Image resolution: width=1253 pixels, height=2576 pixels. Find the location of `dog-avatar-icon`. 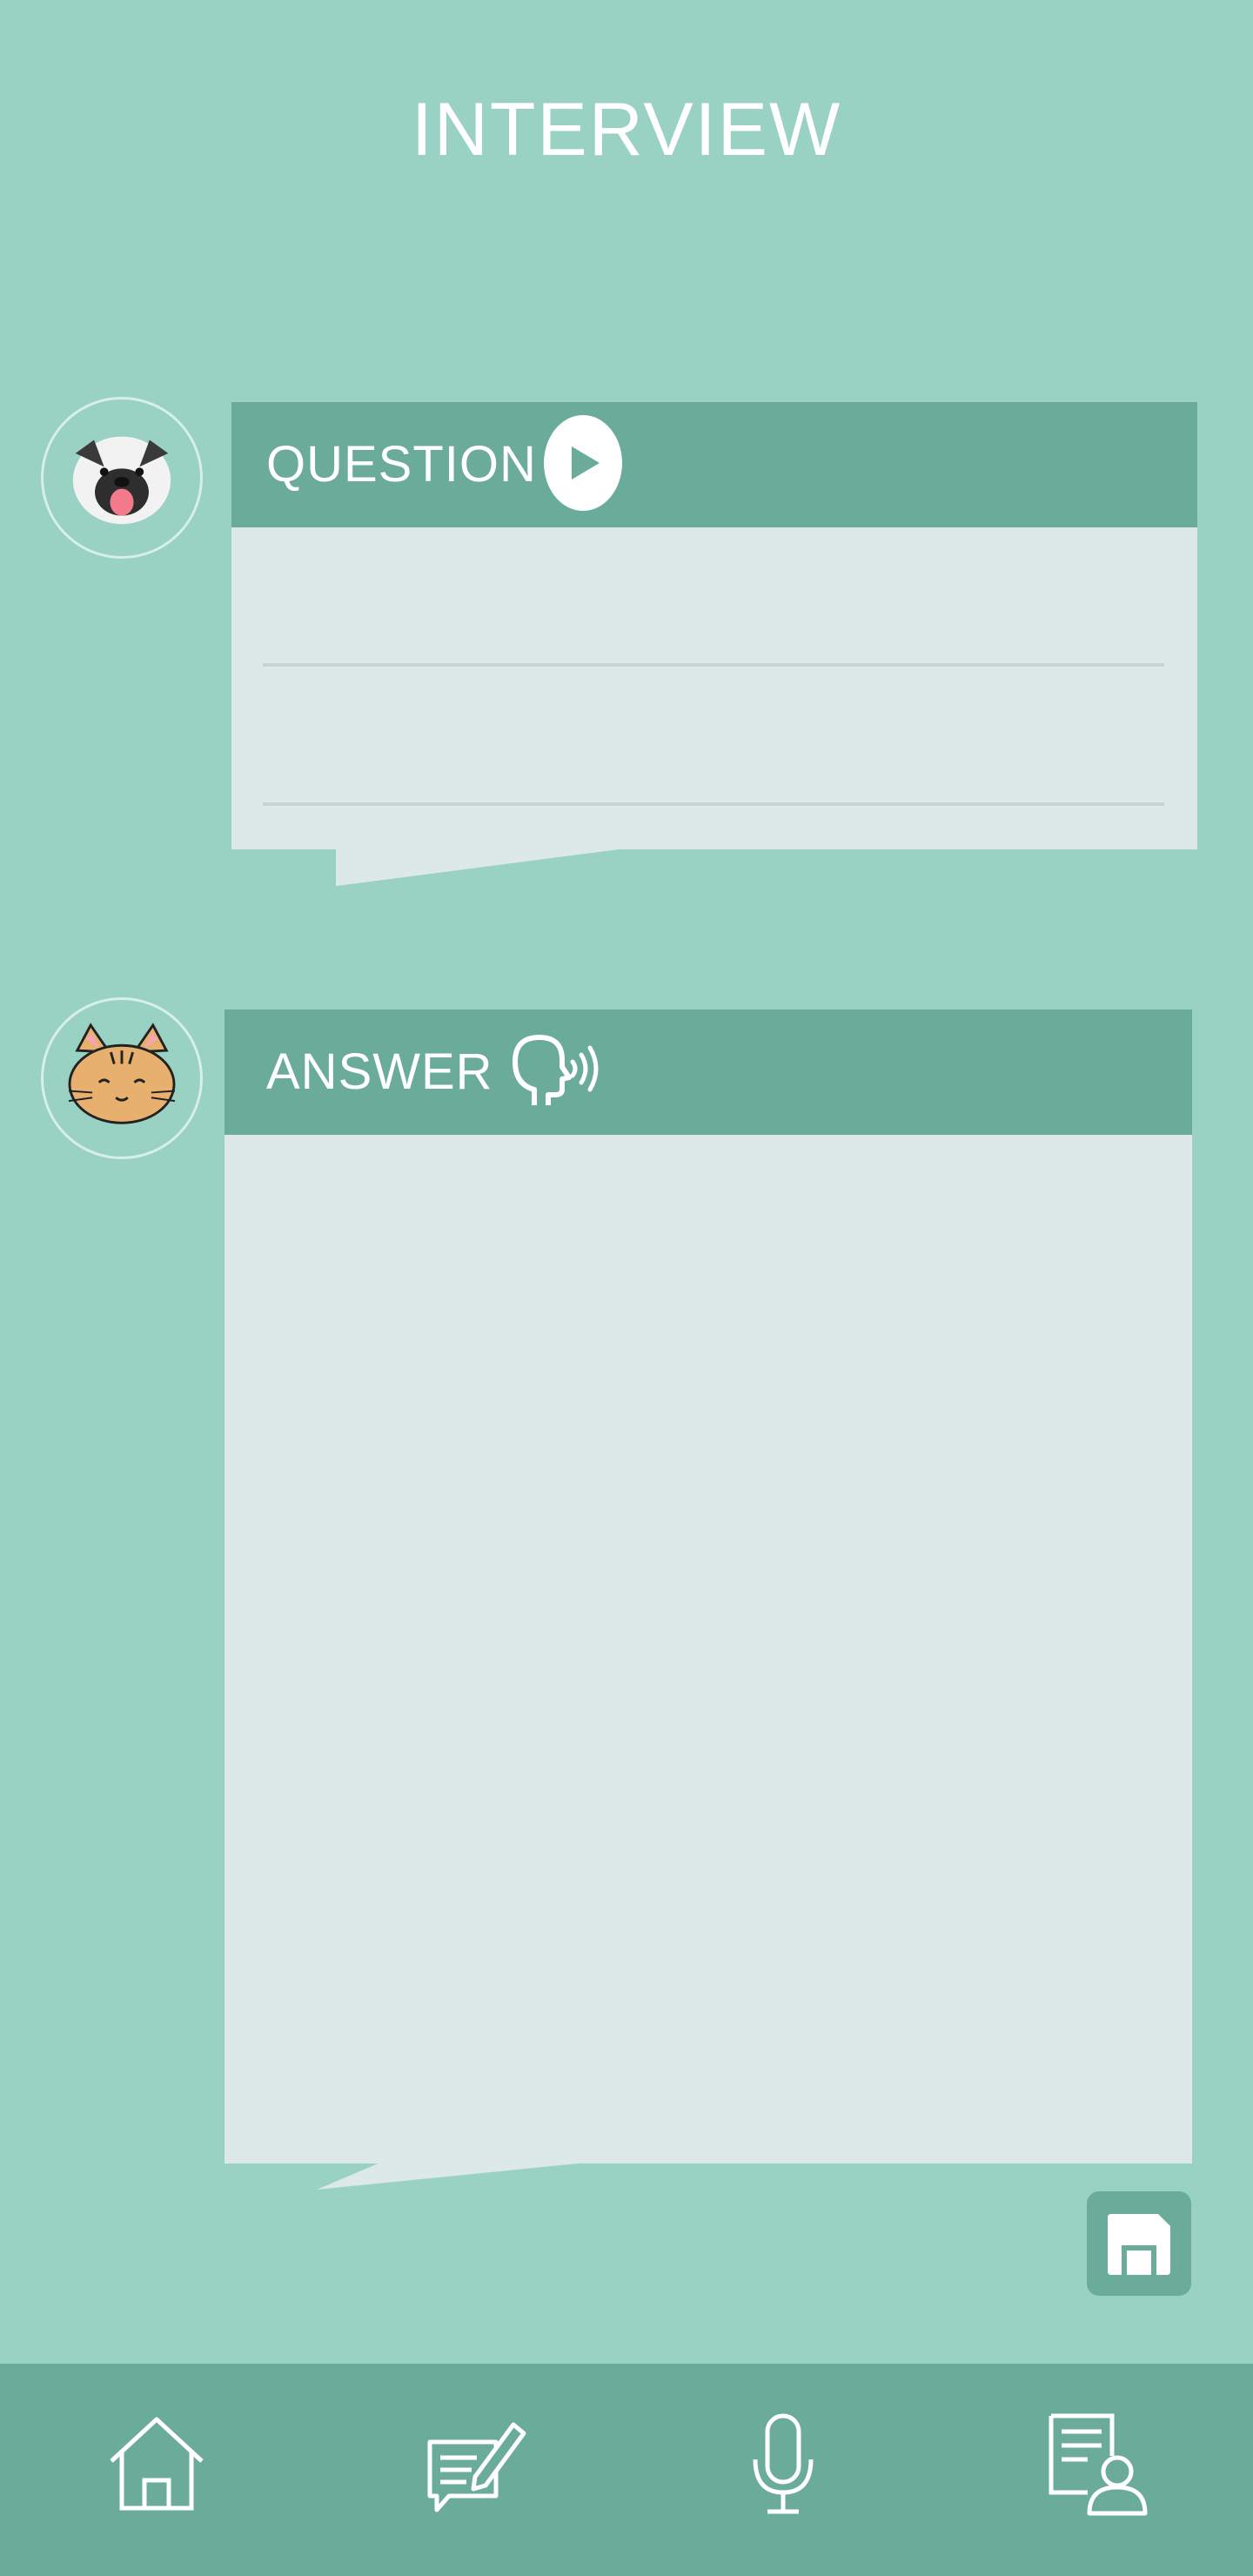

dog-avatar-icon is located at coordinates (121, 481).